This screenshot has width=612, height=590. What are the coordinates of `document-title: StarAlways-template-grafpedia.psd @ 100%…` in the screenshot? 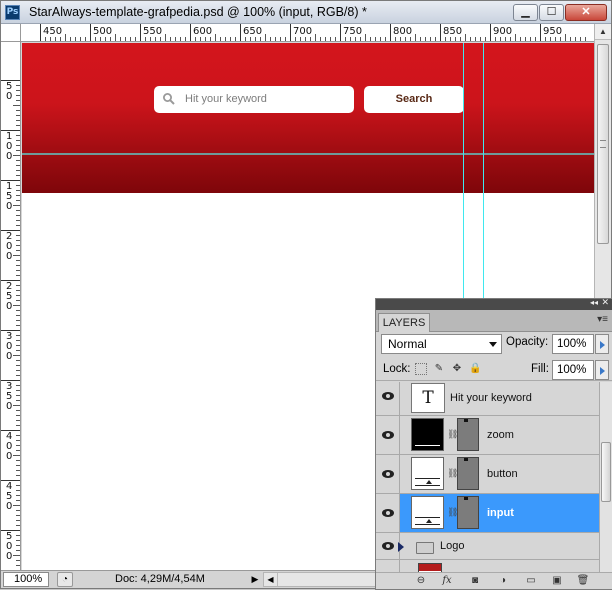 It's located at (198, 12).